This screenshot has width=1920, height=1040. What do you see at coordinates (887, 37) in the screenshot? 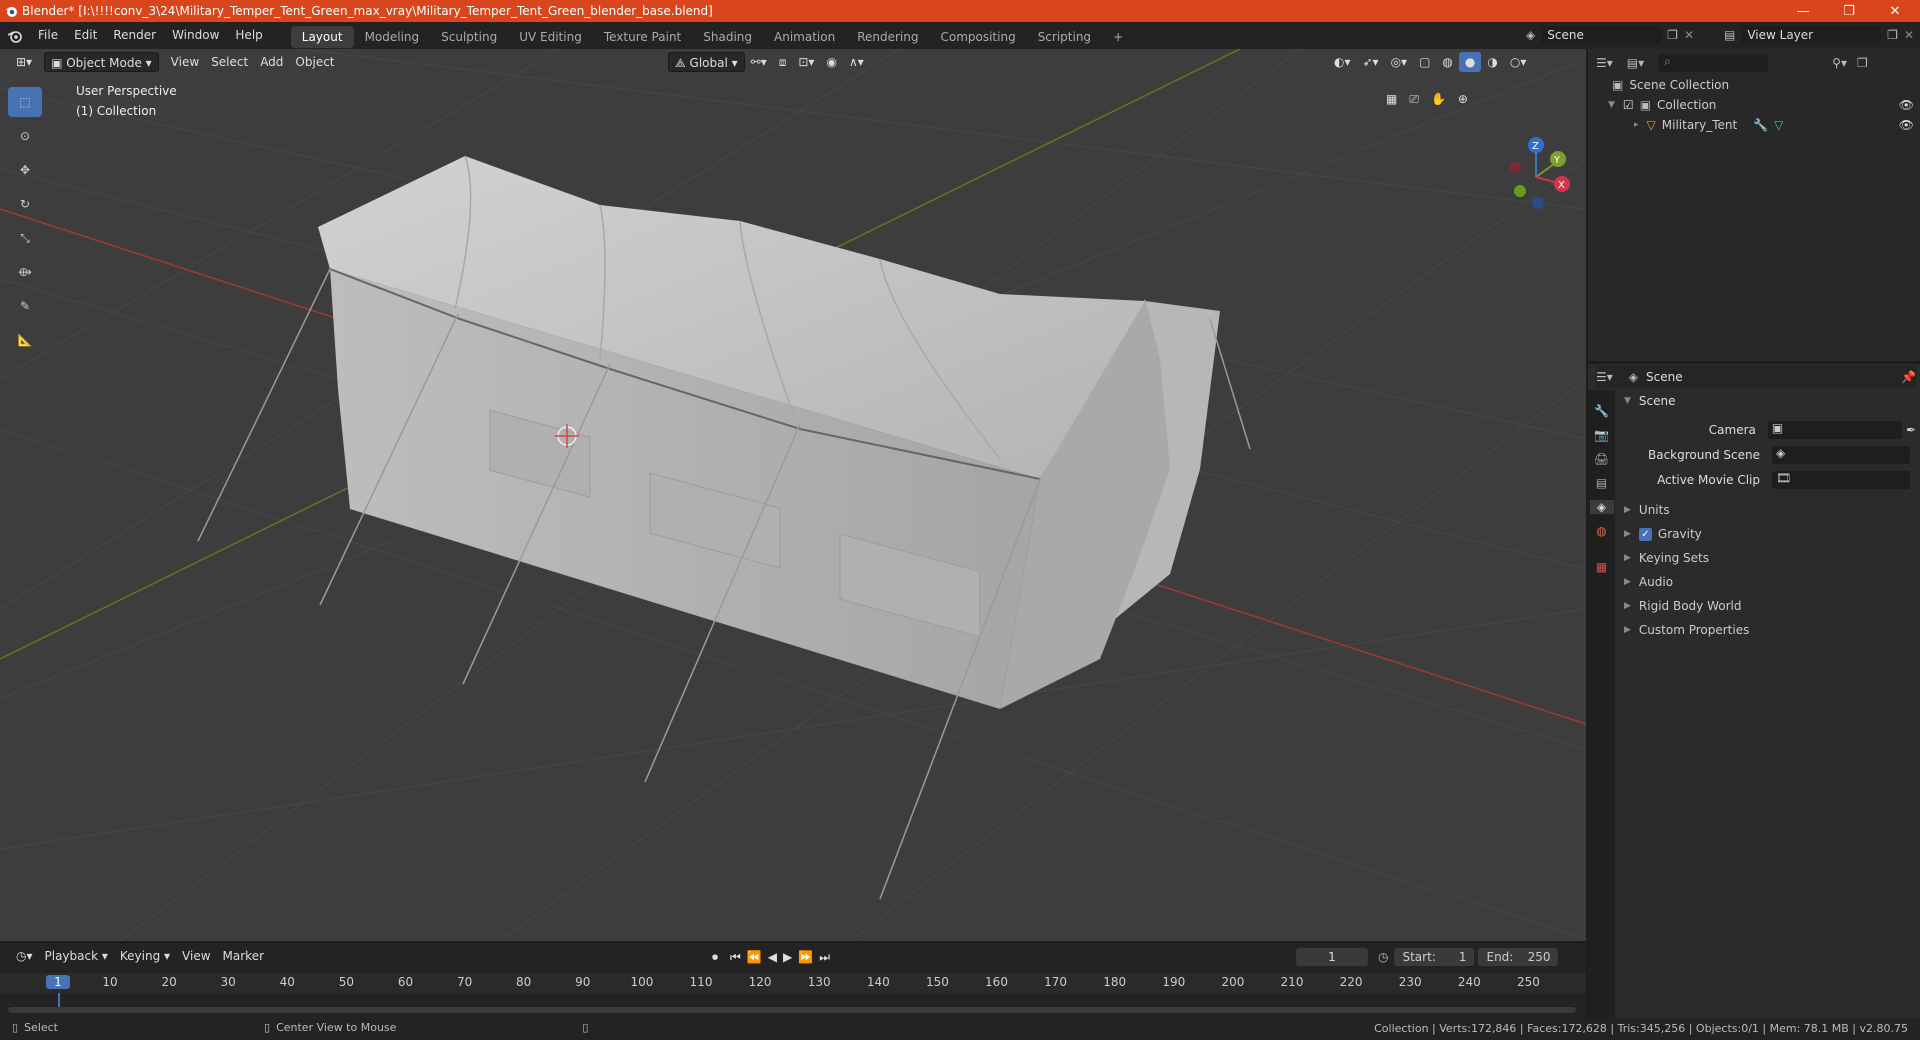
I see `tab-rendering: Rendering` at bounding box center [887, 37].